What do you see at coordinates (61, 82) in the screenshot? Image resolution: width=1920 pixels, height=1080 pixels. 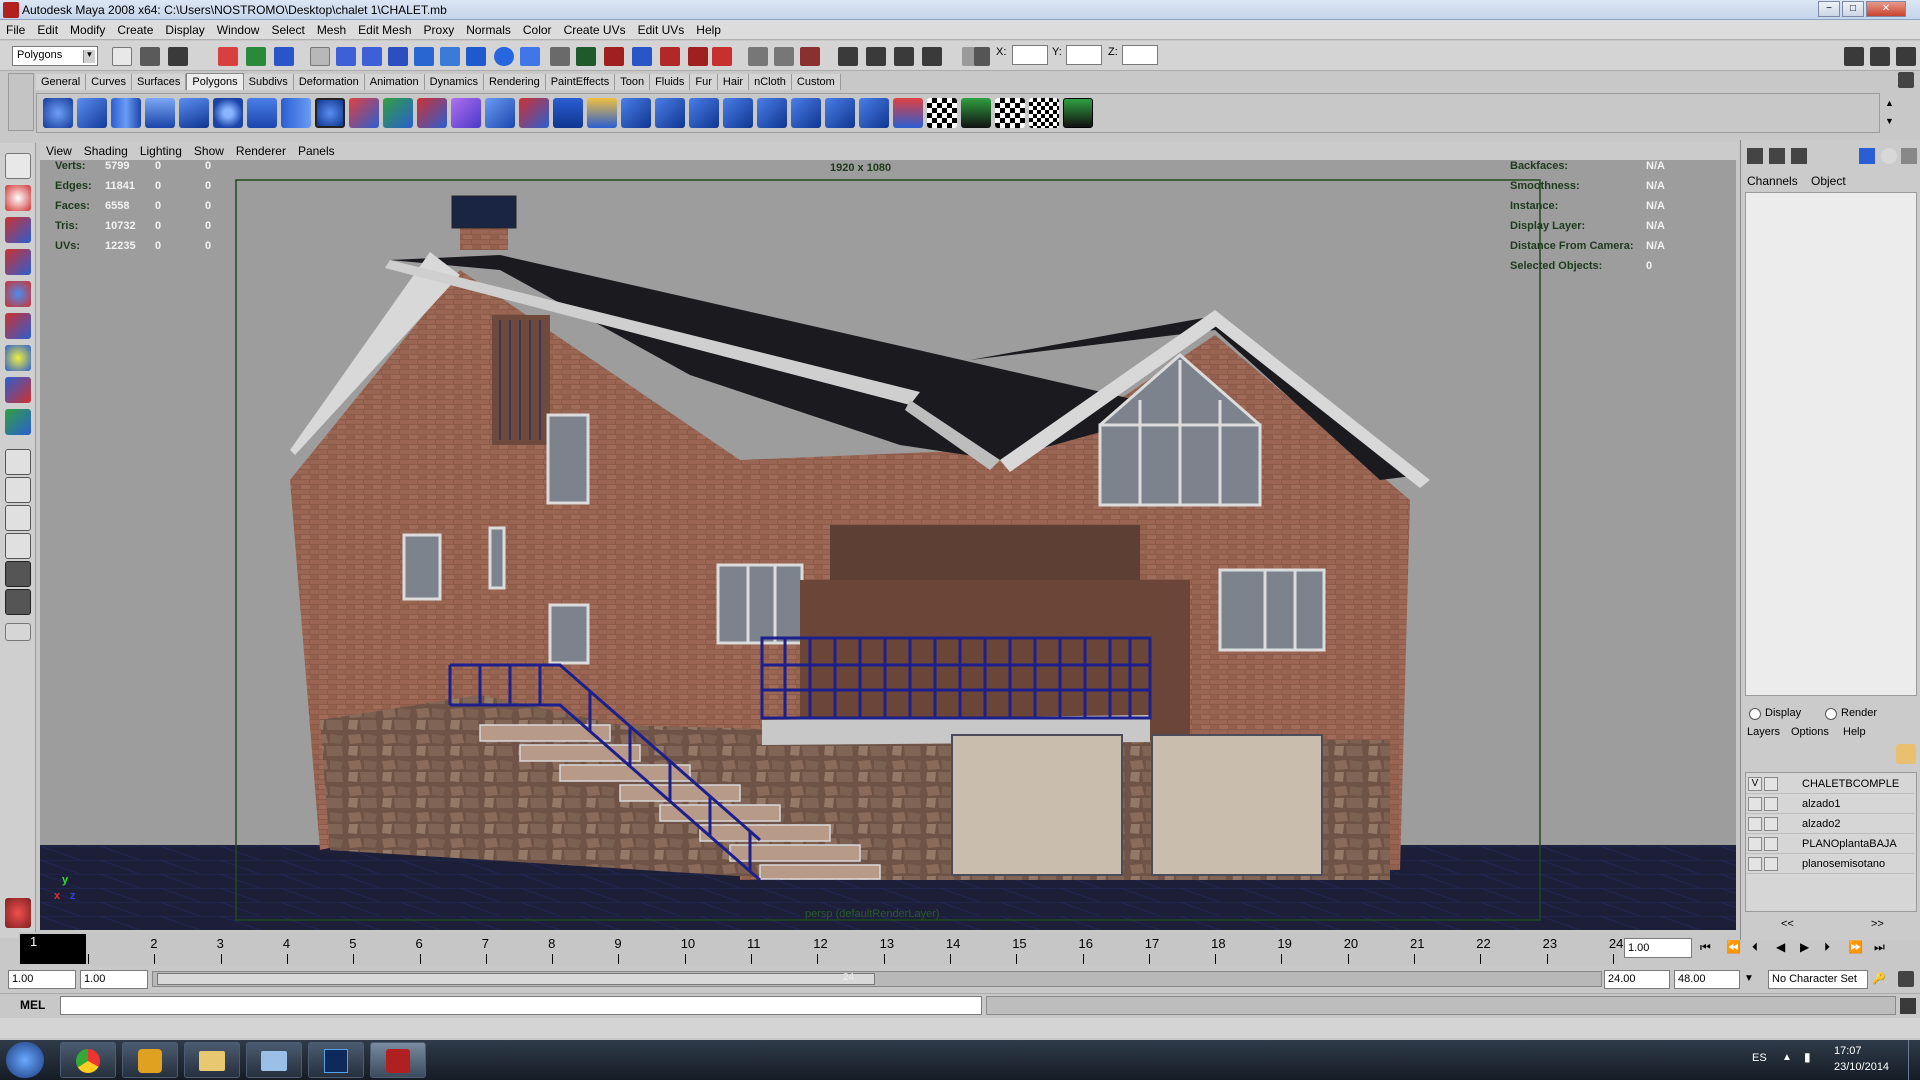 I see `tab-general: General` at bounding box center [61, 82].